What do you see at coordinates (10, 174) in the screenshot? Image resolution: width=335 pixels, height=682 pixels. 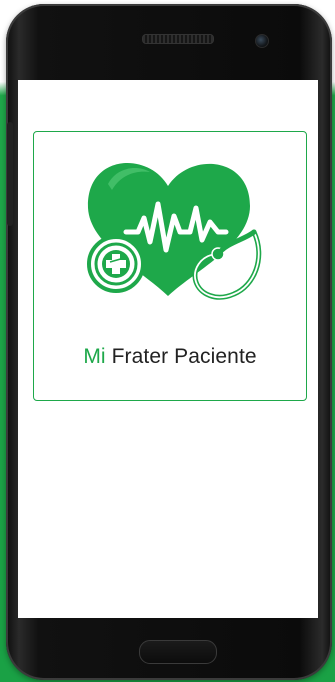 I see `side-button` at bounding box center [10, 174].